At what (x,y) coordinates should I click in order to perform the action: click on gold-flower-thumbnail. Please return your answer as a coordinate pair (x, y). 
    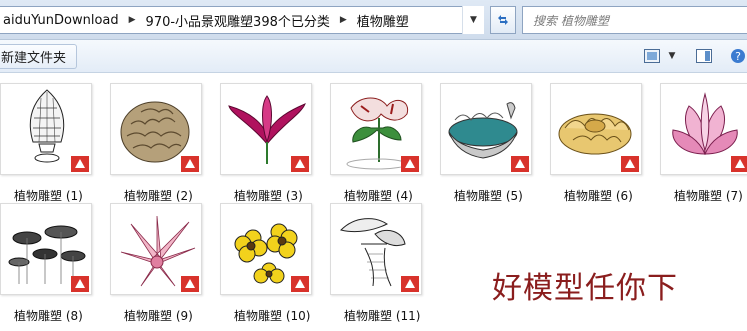
    Looking at the image, I should click on (596, 129).